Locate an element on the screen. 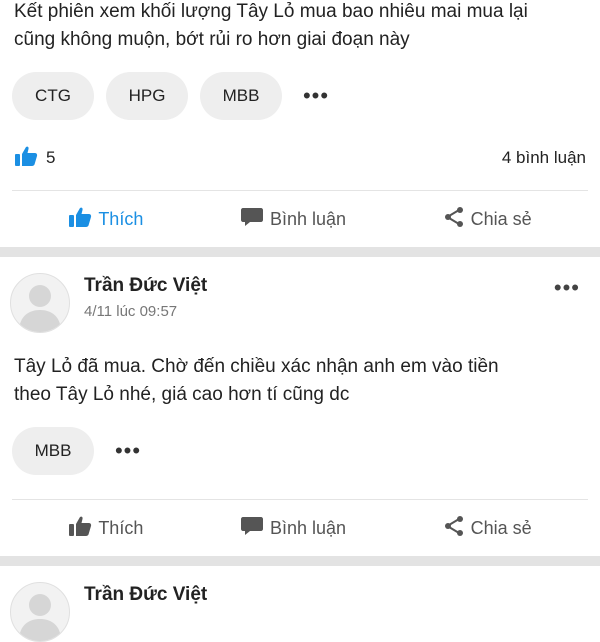  author-block: Trần Đức Việt 4/11 lúc 09:57 is located at coordinates (145, 296).